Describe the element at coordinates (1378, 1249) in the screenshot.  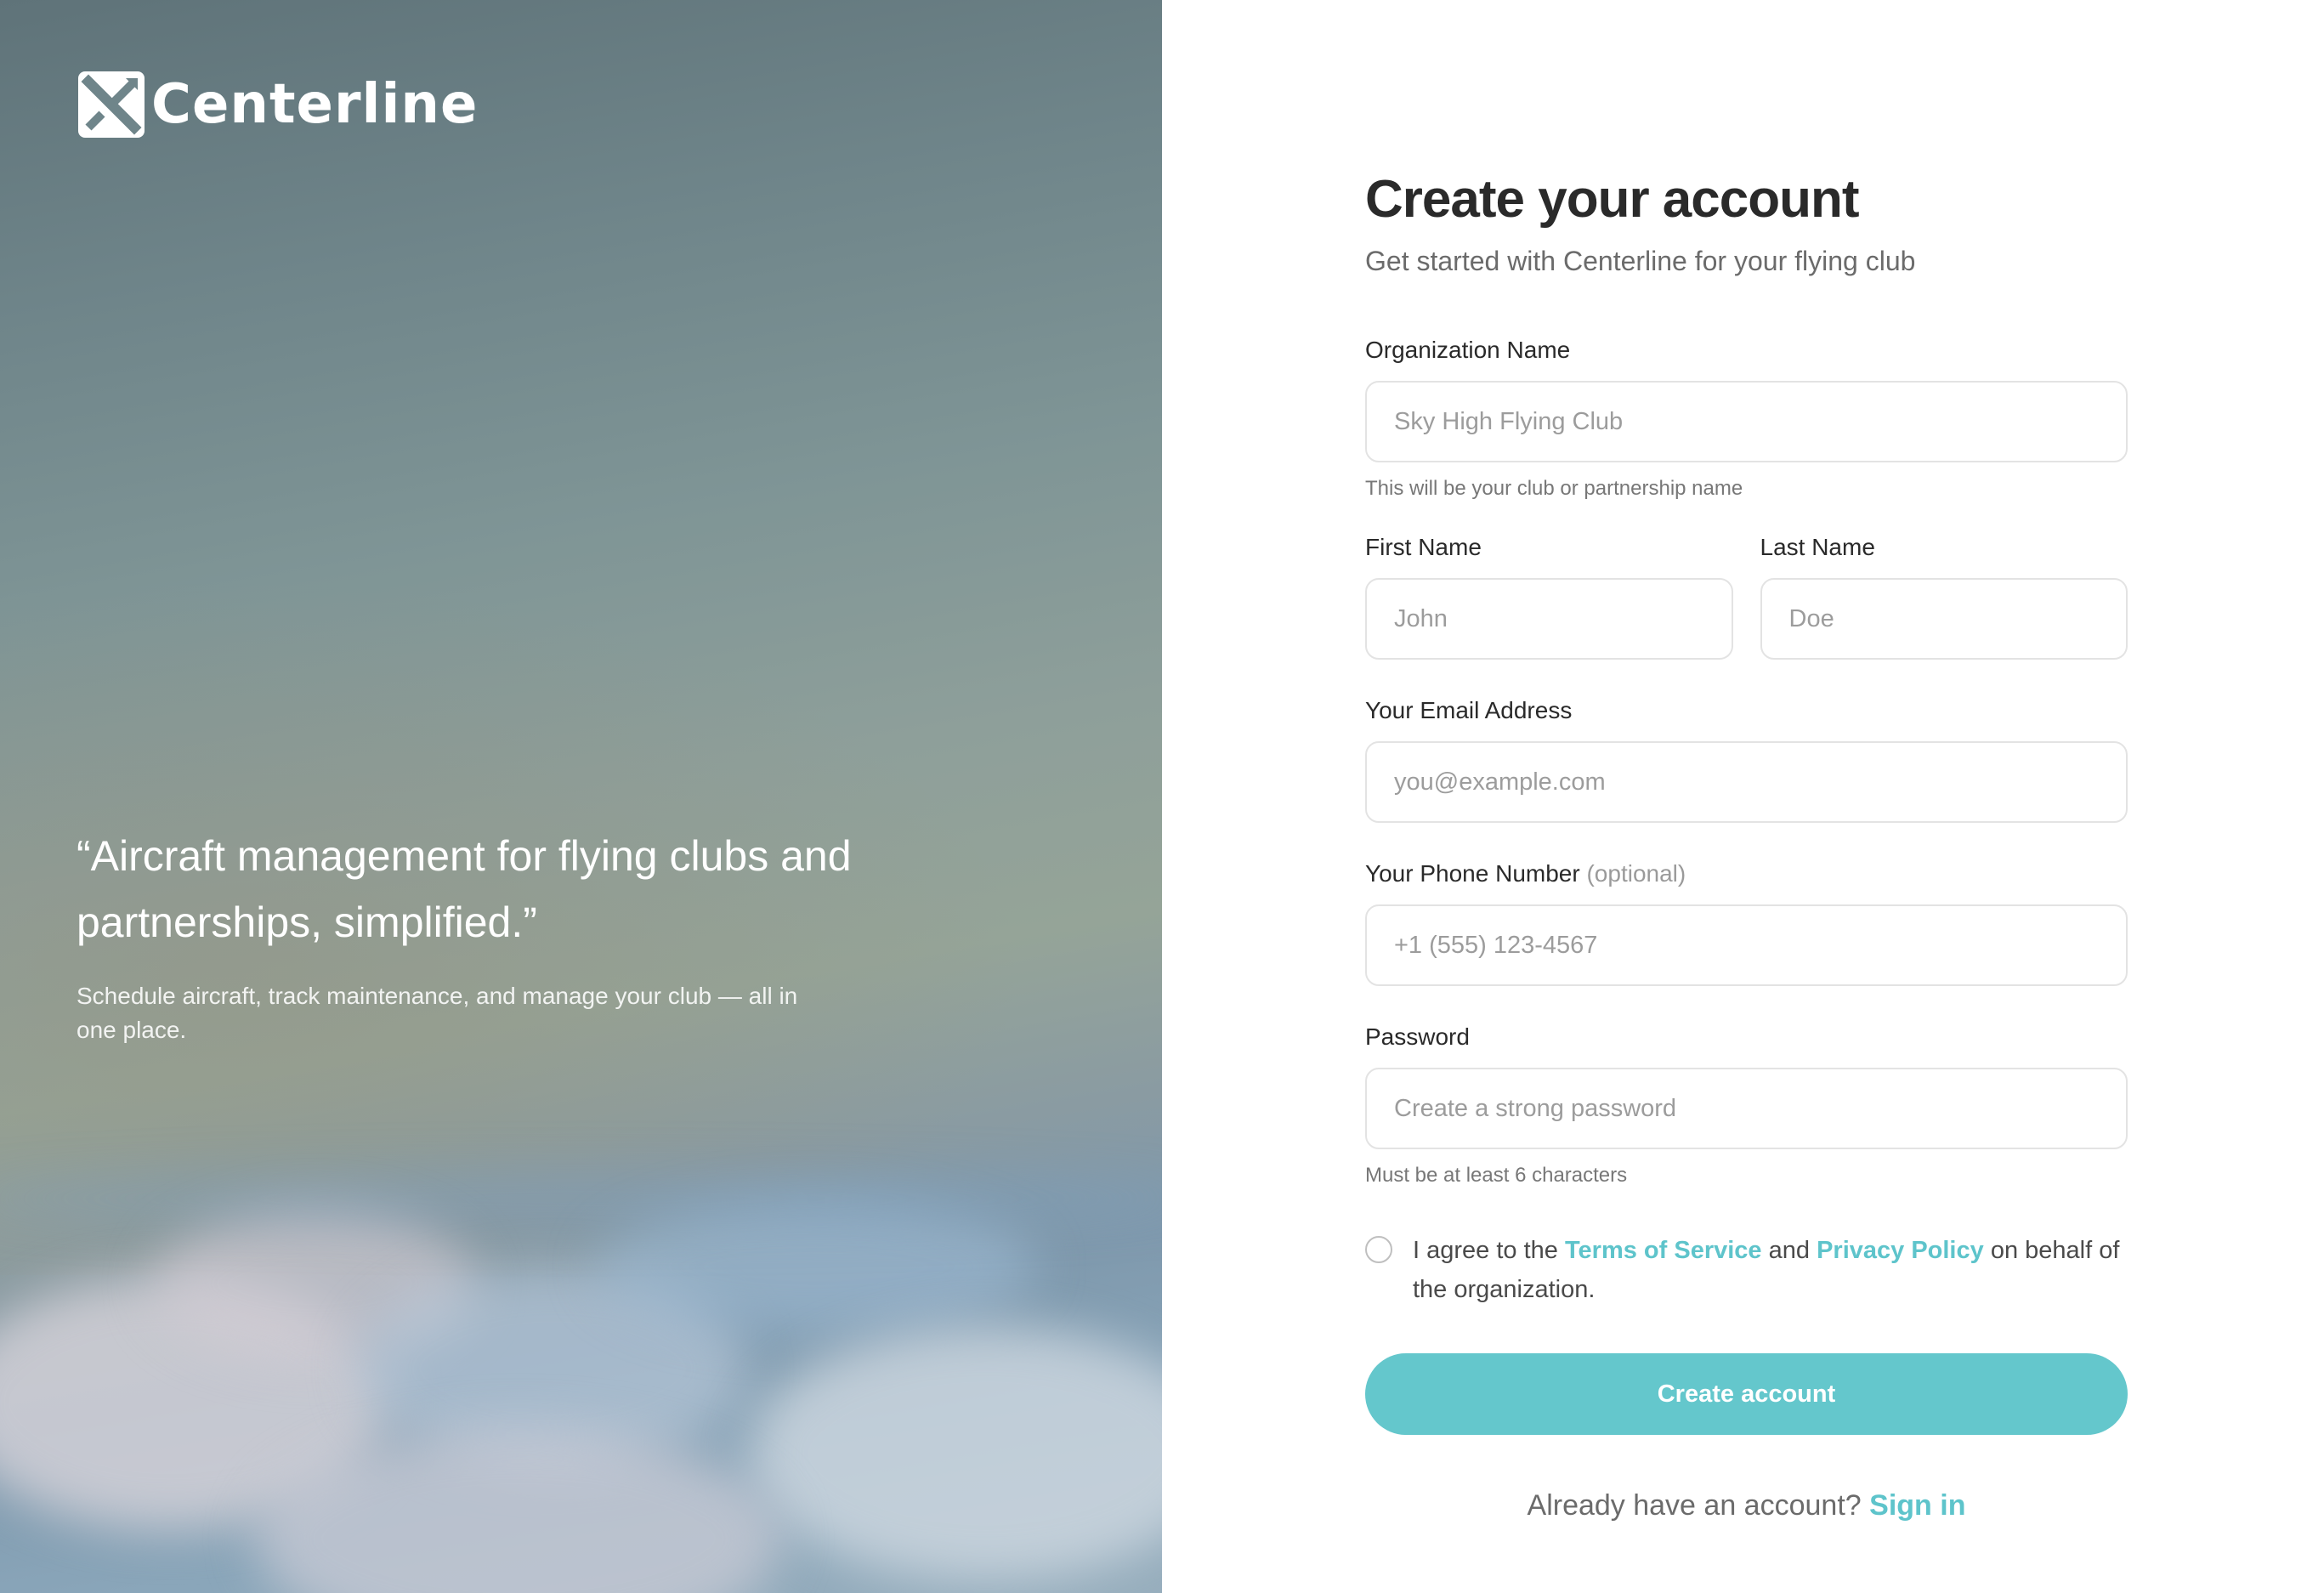
I see `terms-checkbox` at that location.